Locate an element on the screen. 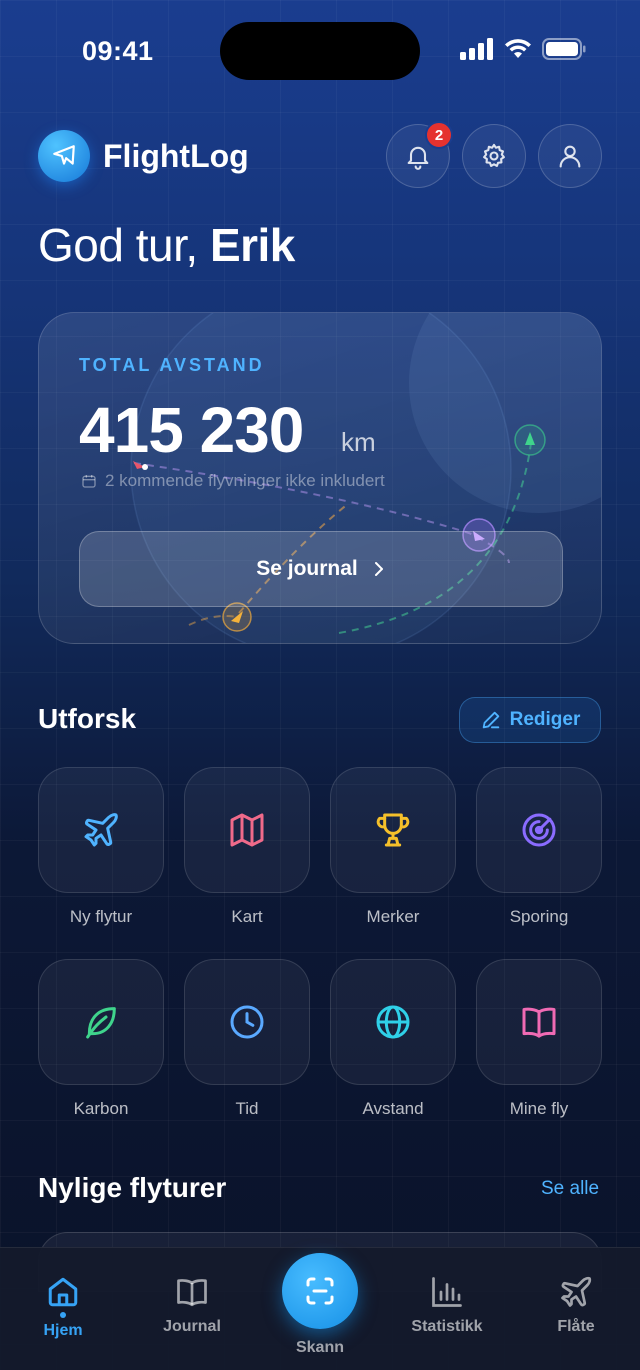 The height and width of the screenshot is (1370, 640). tile-label: Mine fly is located at coordinates (539, 1108).